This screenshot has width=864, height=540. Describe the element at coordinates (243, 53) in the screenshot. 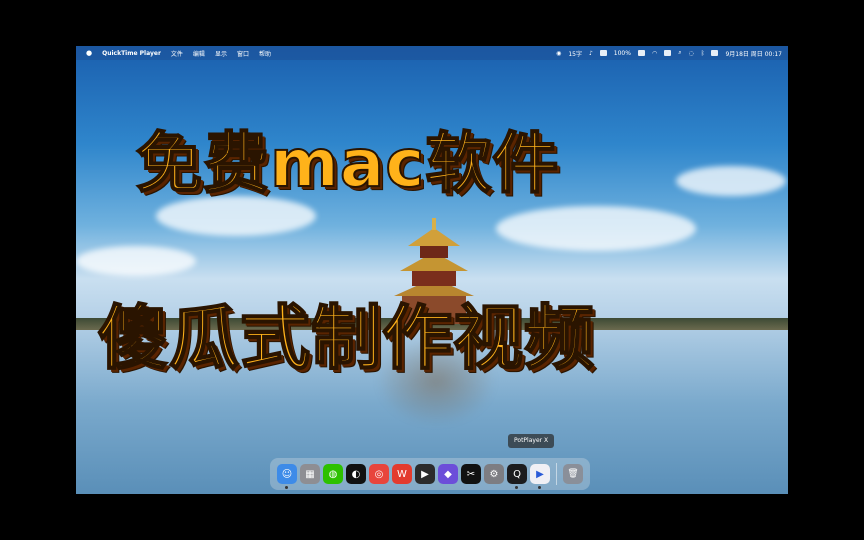

I see `menu-window: 窗口` at that location.